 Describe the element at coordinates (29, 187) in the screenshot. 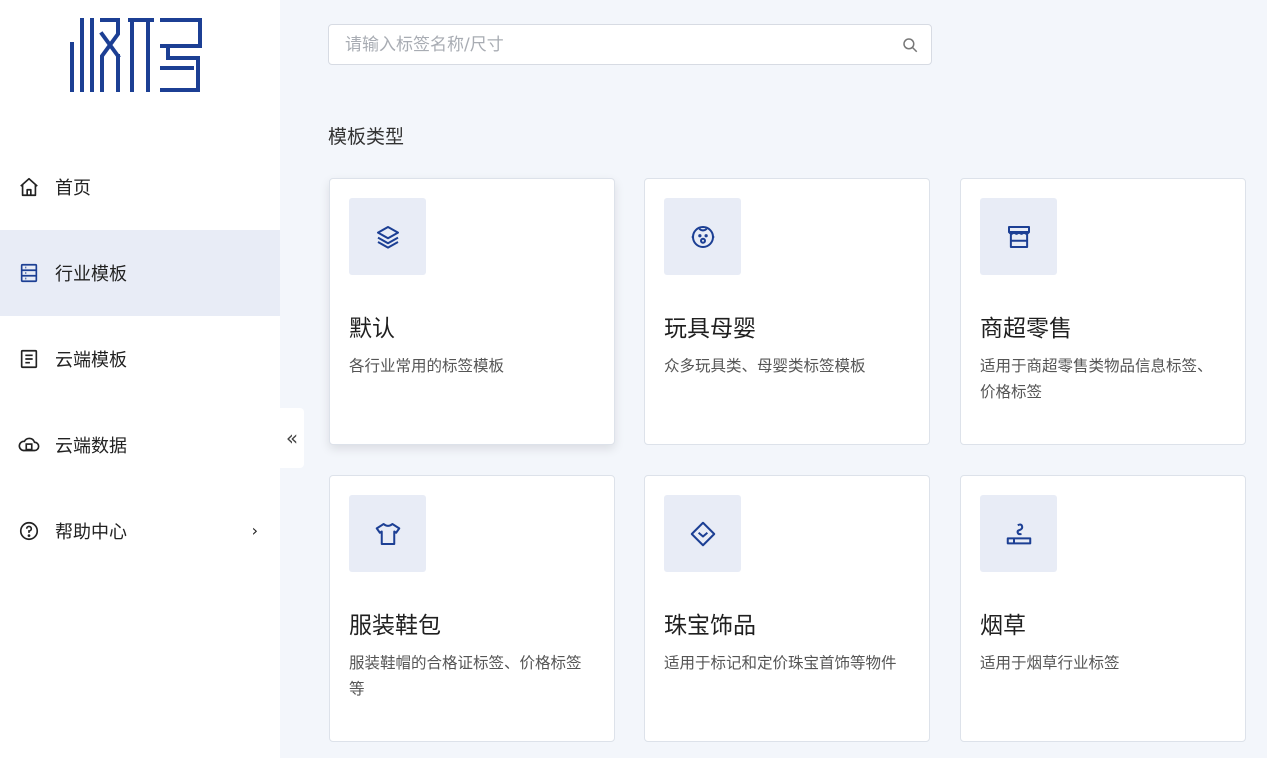

I see `home-icon` at that location.